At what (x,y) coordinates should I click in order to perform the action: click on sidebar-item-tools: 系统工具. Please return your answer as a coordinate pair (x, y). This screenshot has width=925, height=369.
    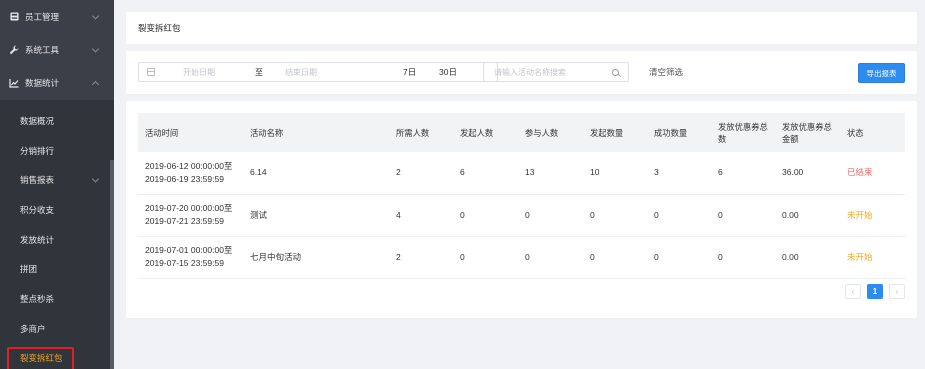
    Looking at the image, I should click on (57, 49).